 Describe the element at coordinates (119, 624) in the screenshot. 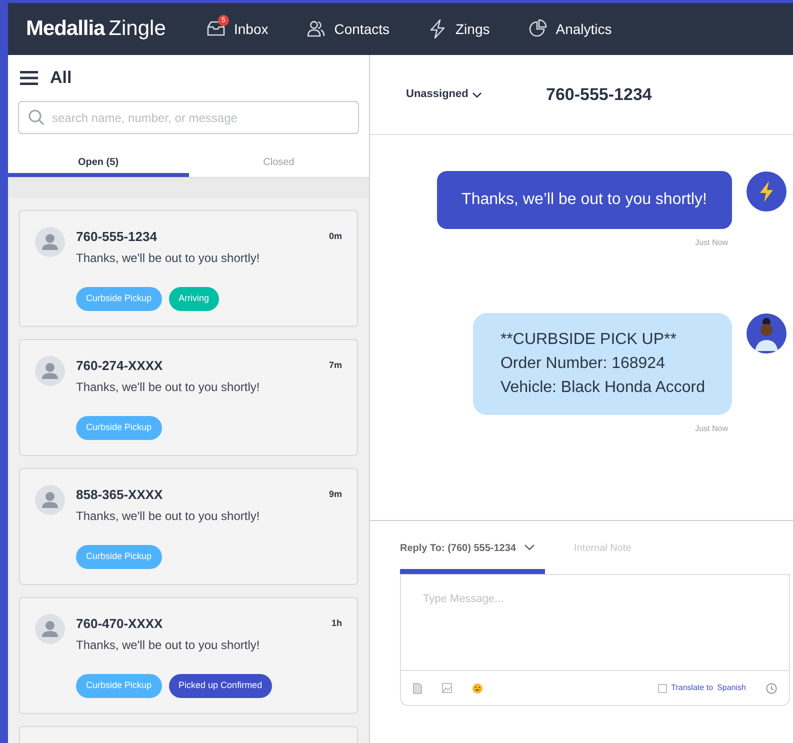

I see `contact-phone: 760-470-XXXX` at that location.